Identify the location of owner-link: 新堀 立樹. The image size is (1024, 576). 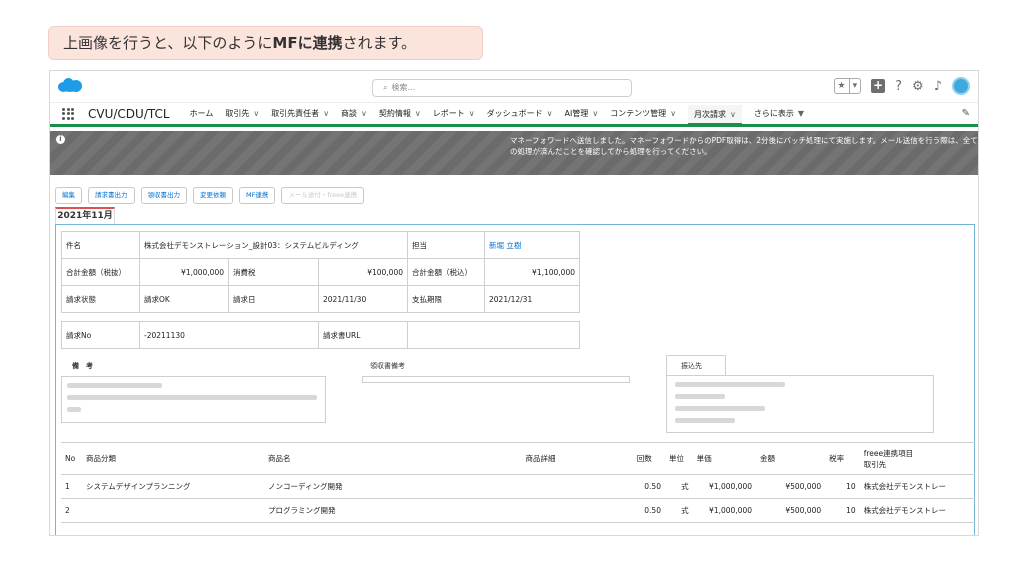
(532, 245).